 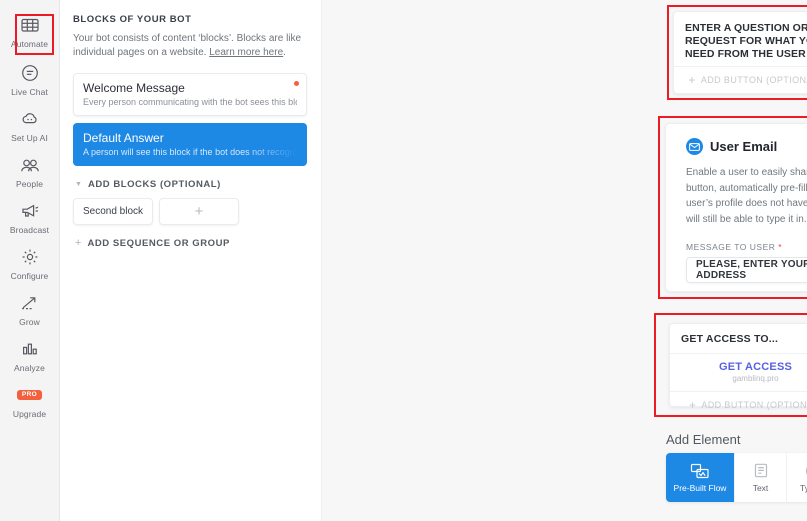 I want to click on panel-description-part2: ., so click(x=284, y=52).